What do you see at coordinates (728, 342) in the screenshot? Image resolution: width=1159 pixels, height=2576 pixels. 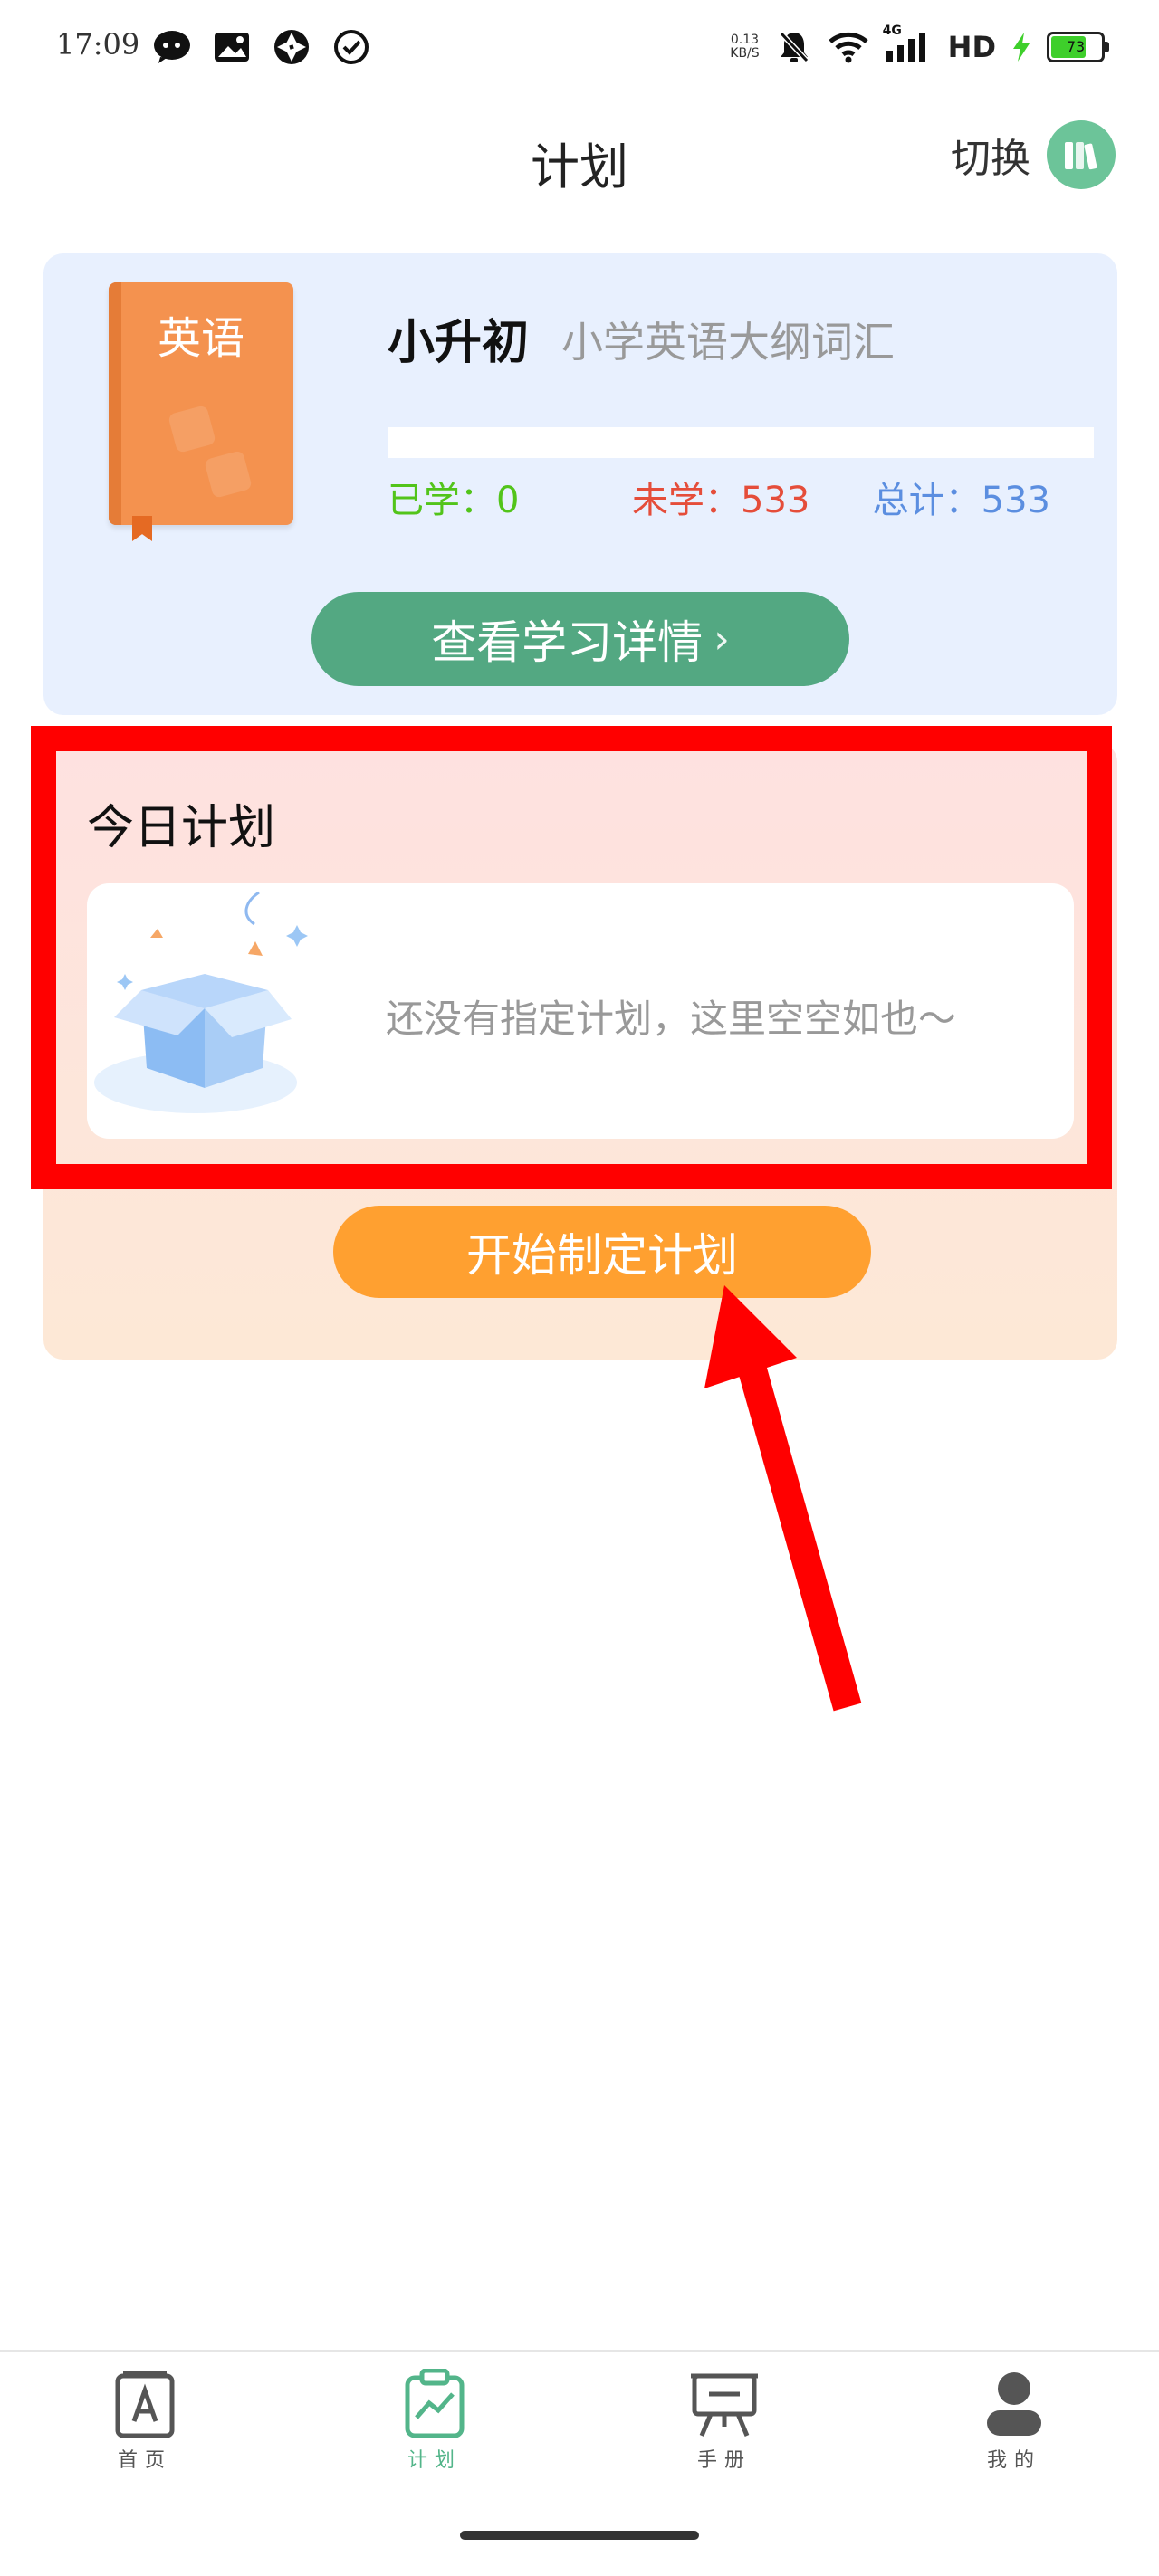 I see `book-subtitle: 小学英语大纲词汇` at bounding box center [728, 342].